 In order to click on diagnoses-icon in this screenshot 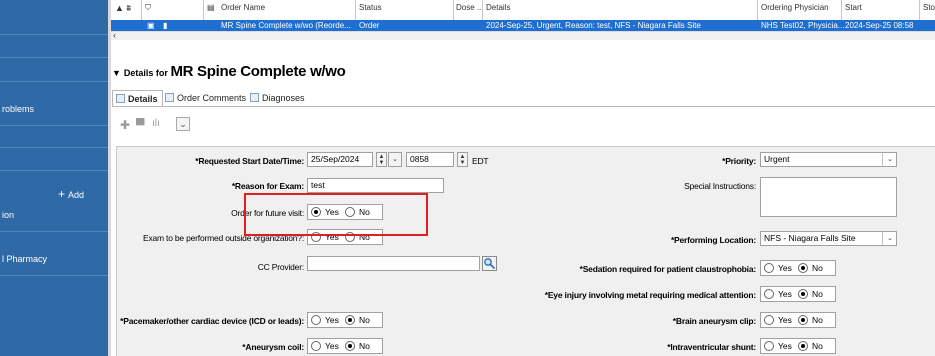, I will do `click(254, 97)`.